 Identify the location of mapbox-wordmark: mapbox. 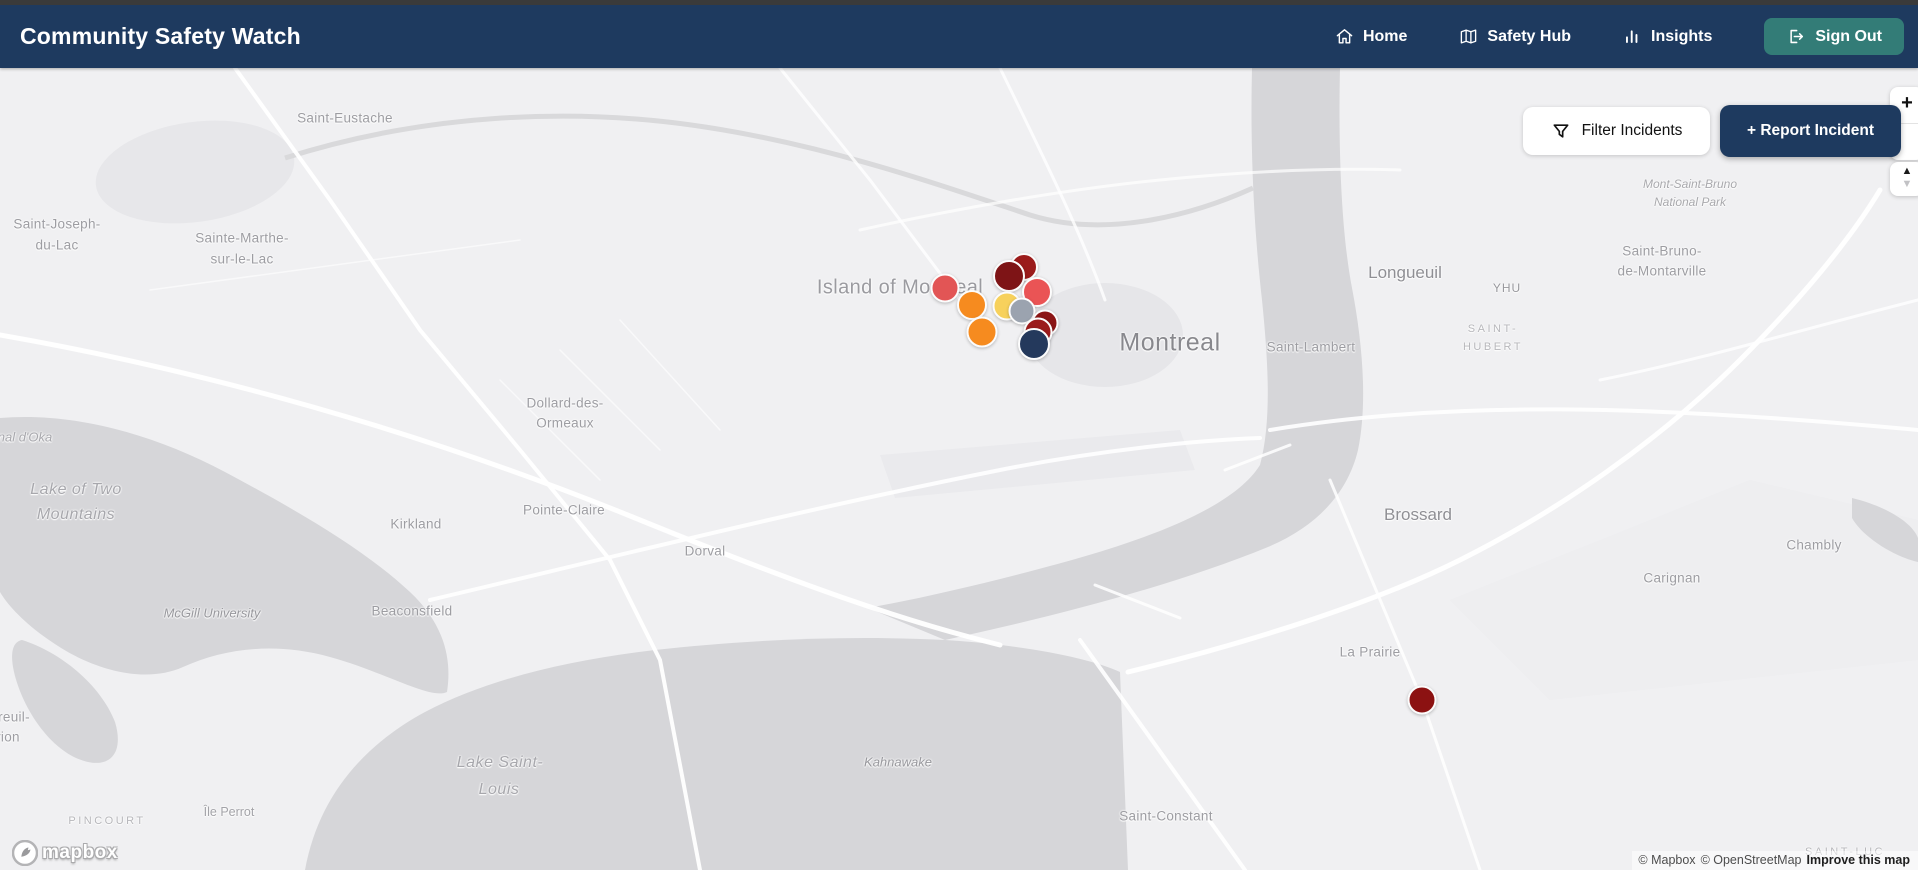
(80, 852).